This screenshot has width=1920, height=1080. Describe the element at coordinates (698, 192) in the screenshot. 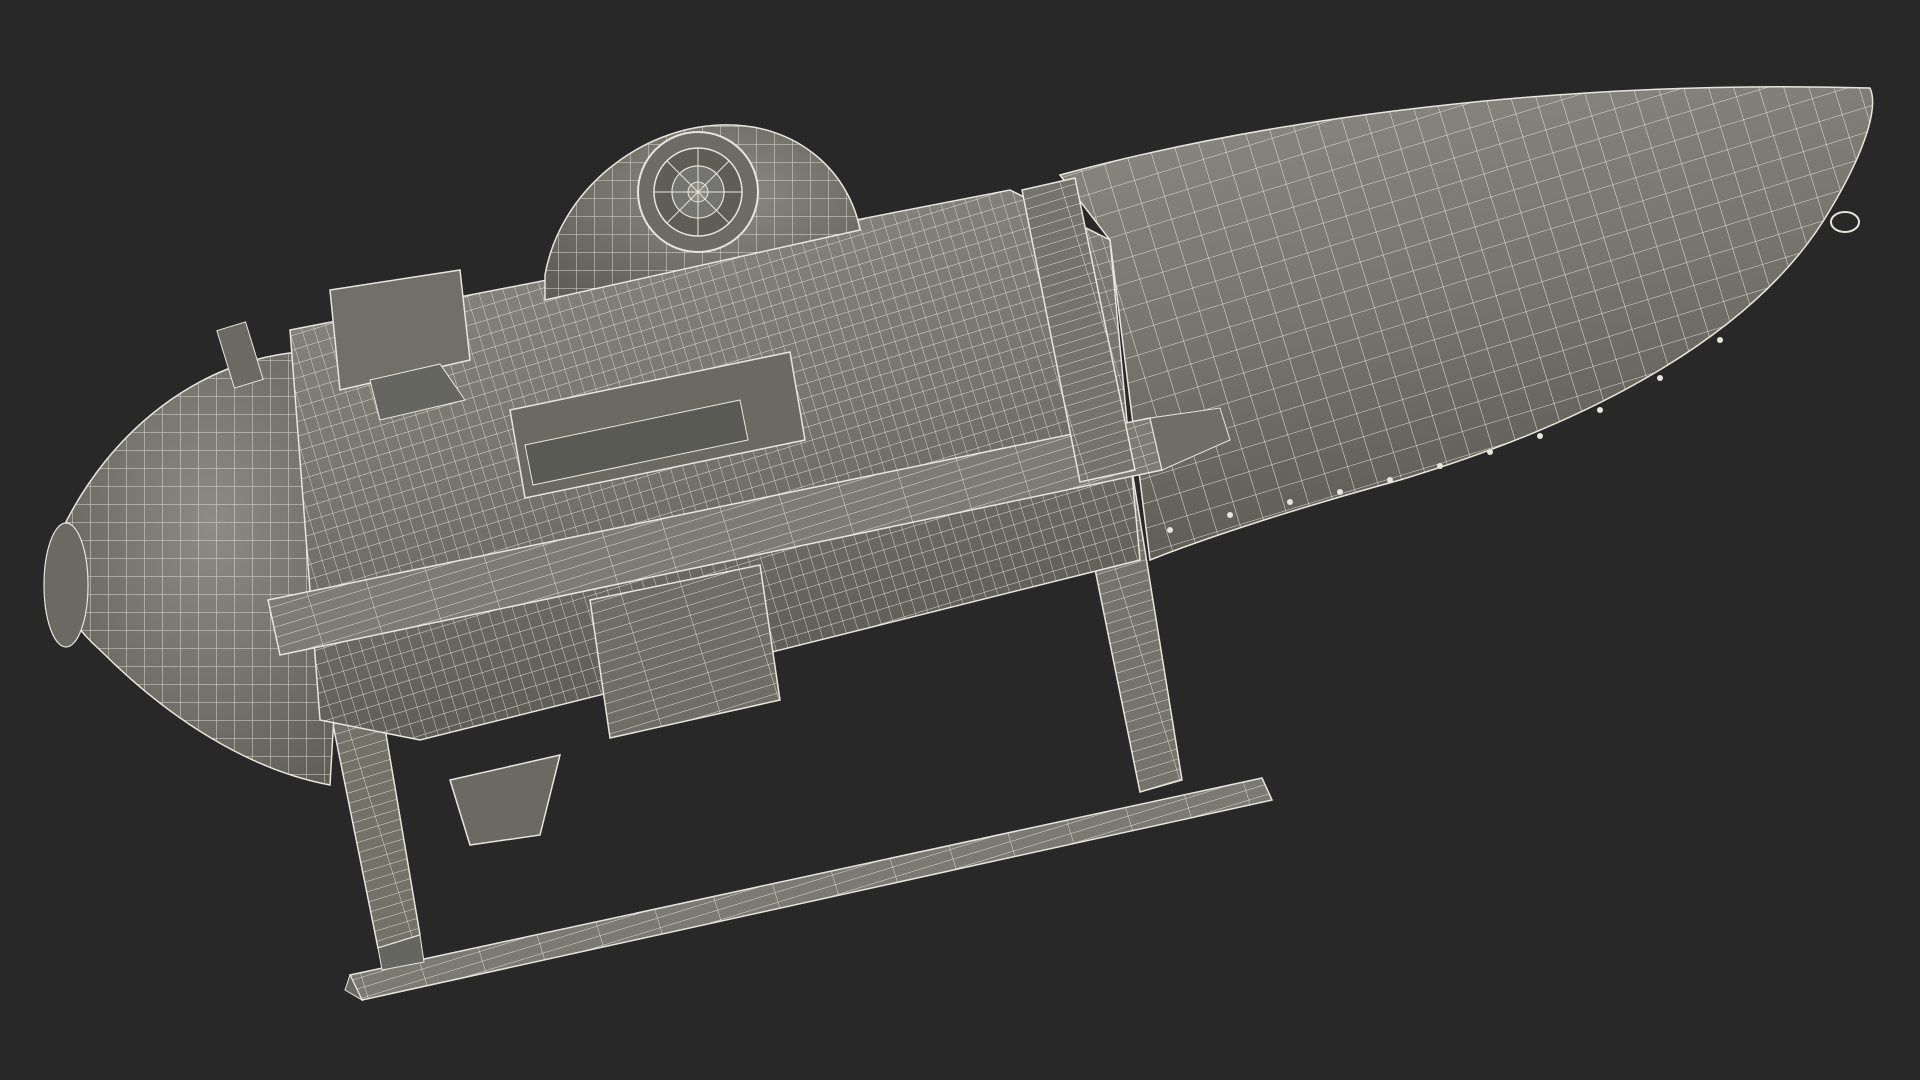

I see `top-thruster` at that location.